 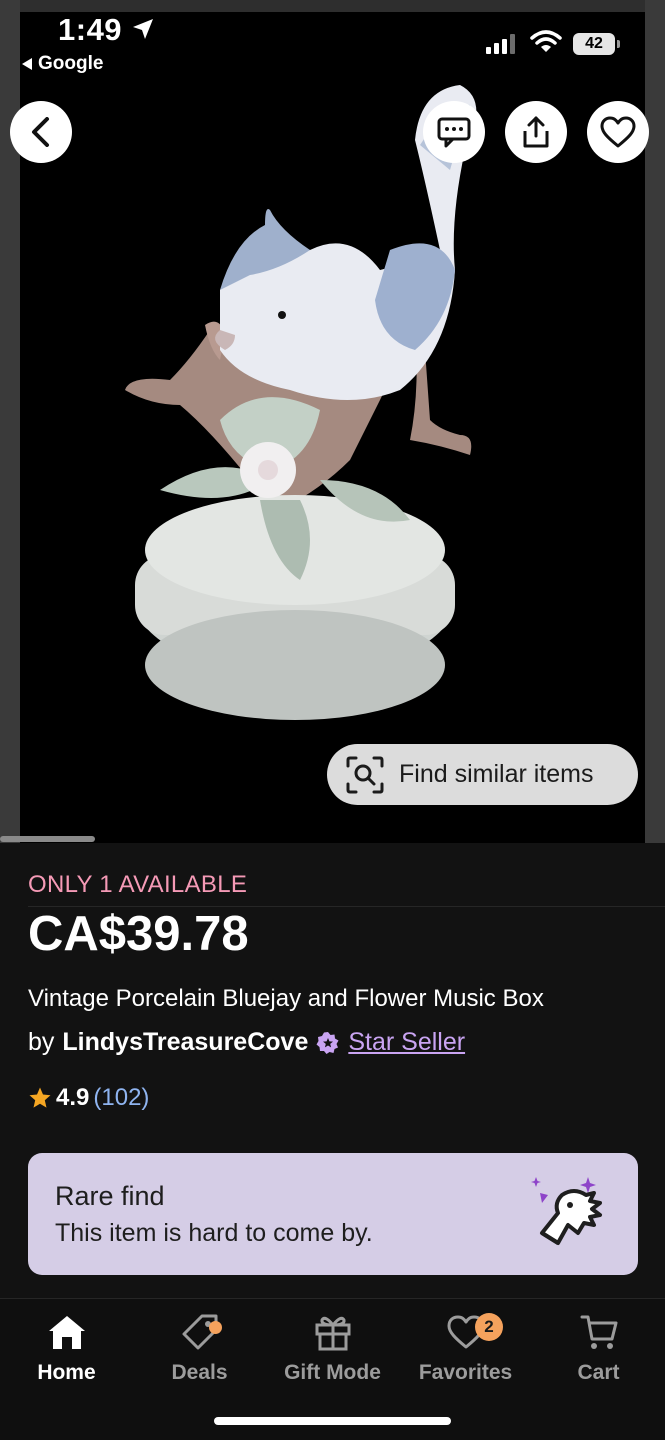 I want to click on chat-icon, so click(x=454, y=132).